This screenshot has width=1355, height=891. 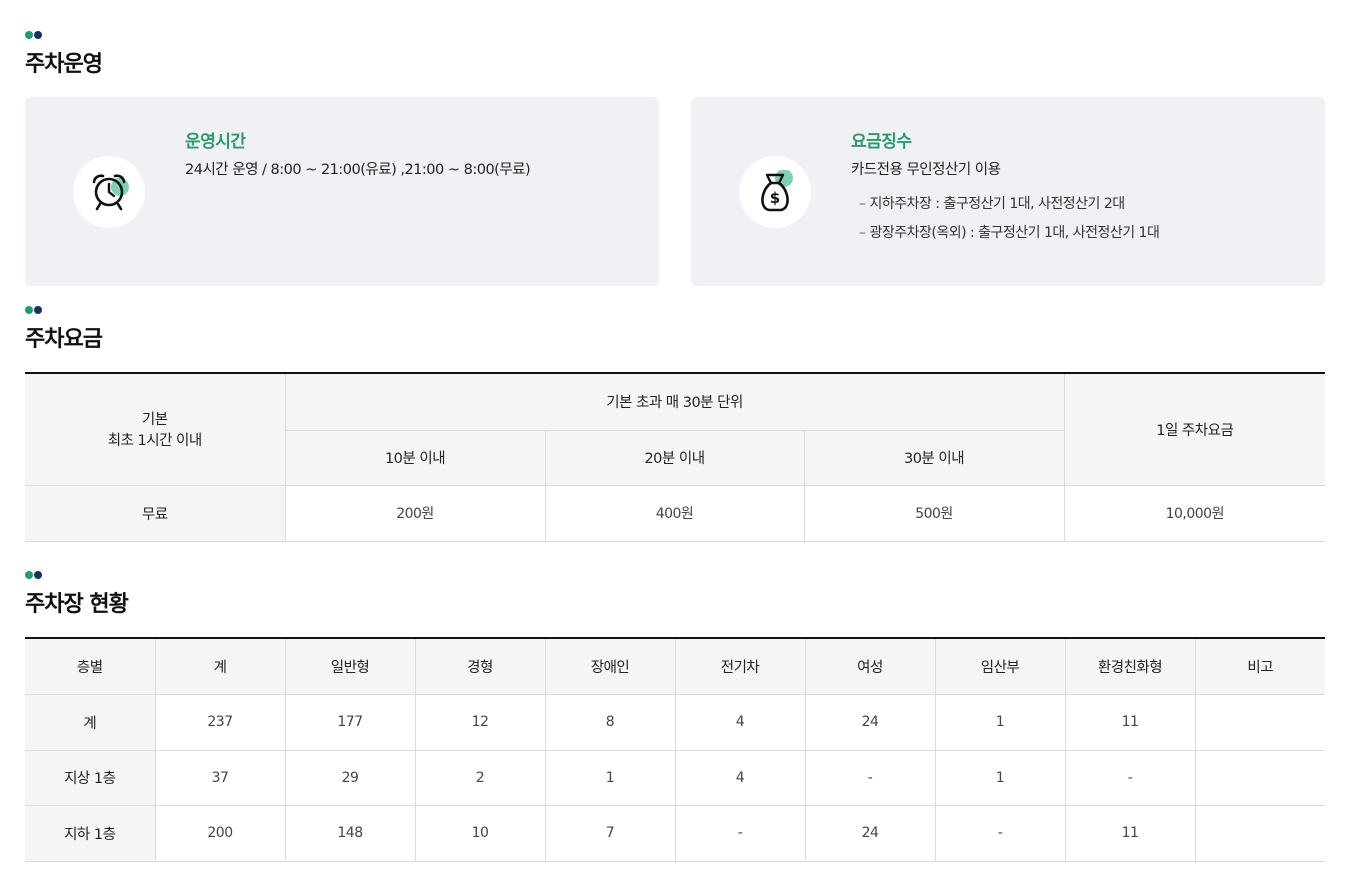 I want to click on section-title-operation: 주차운영, so click(x=64, y=64).